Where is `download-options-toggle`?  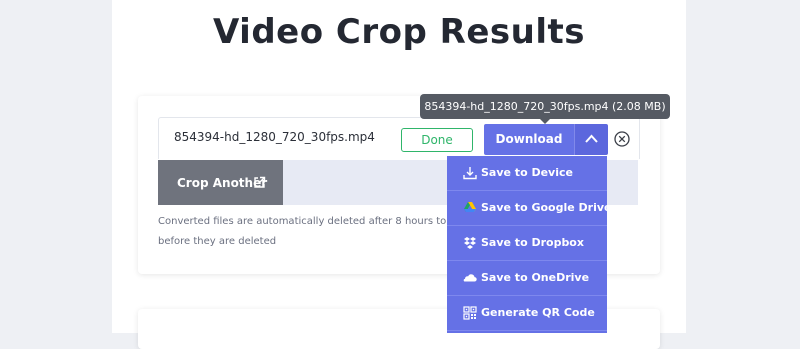 download-options-toggle is located at coordinates (591, 139).